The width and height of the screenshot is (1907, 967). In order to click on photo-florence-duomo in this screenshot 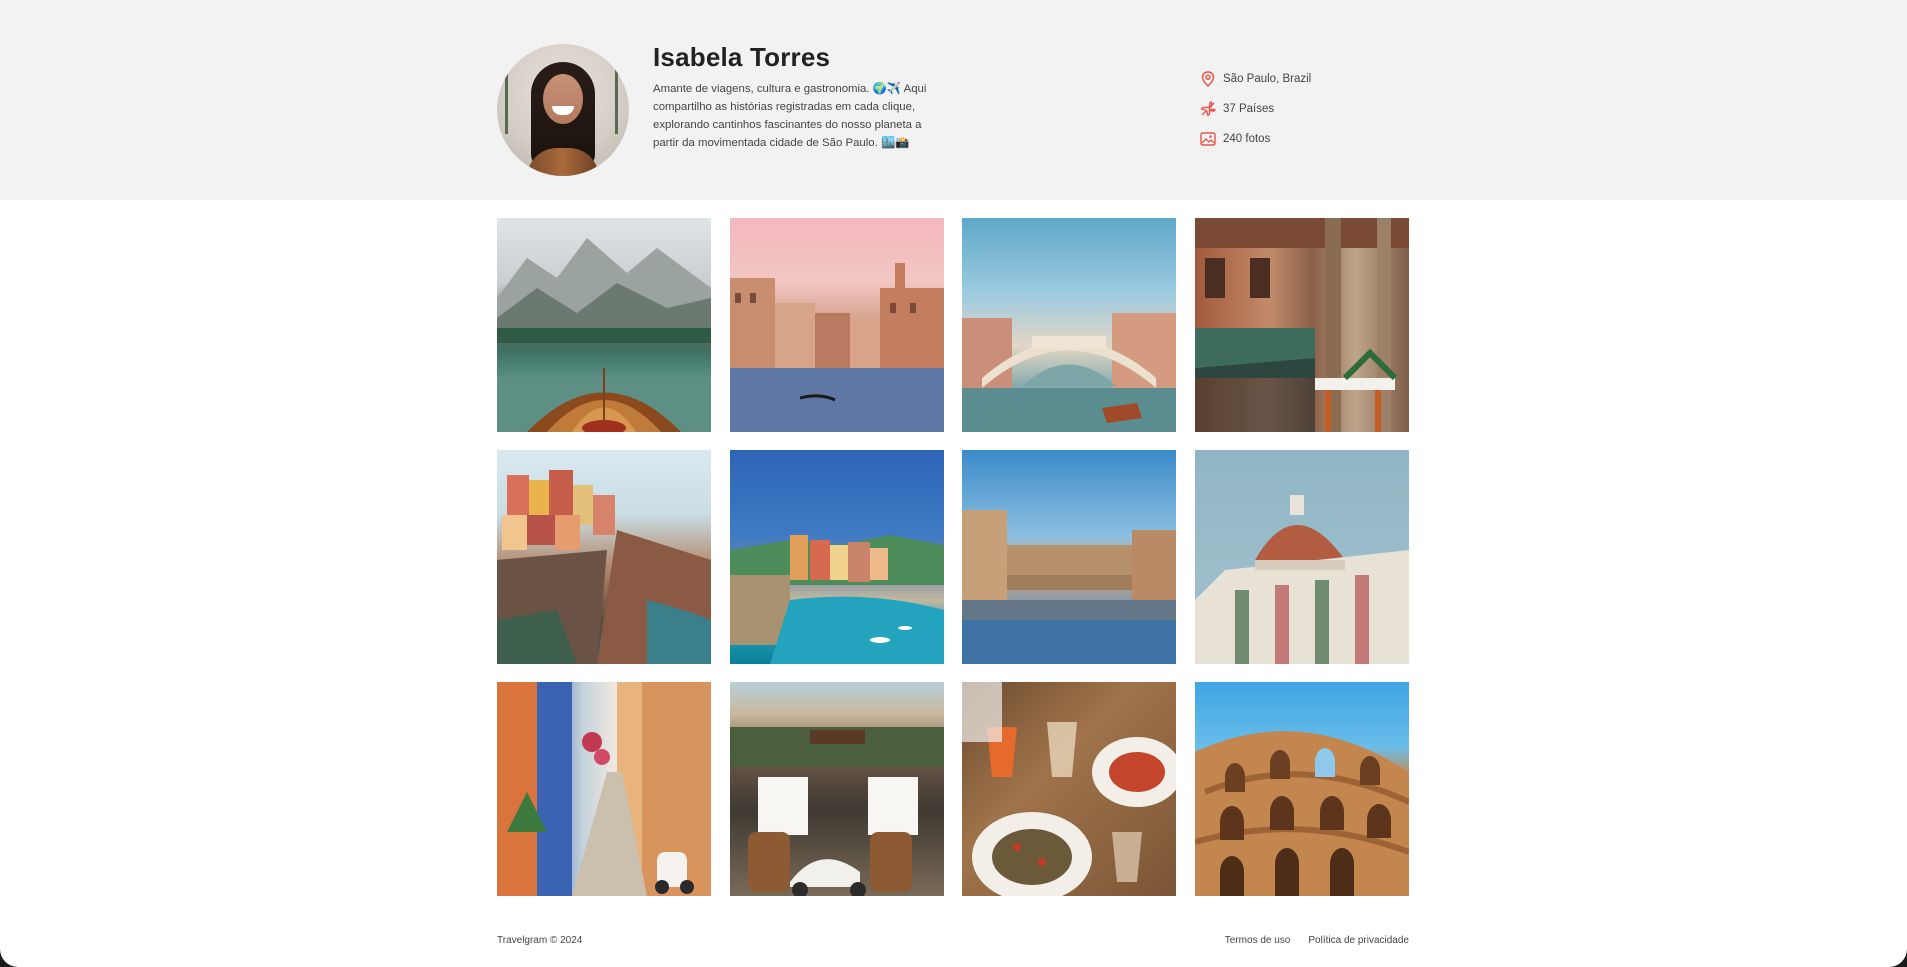, I will do `click(1301, 557)`.